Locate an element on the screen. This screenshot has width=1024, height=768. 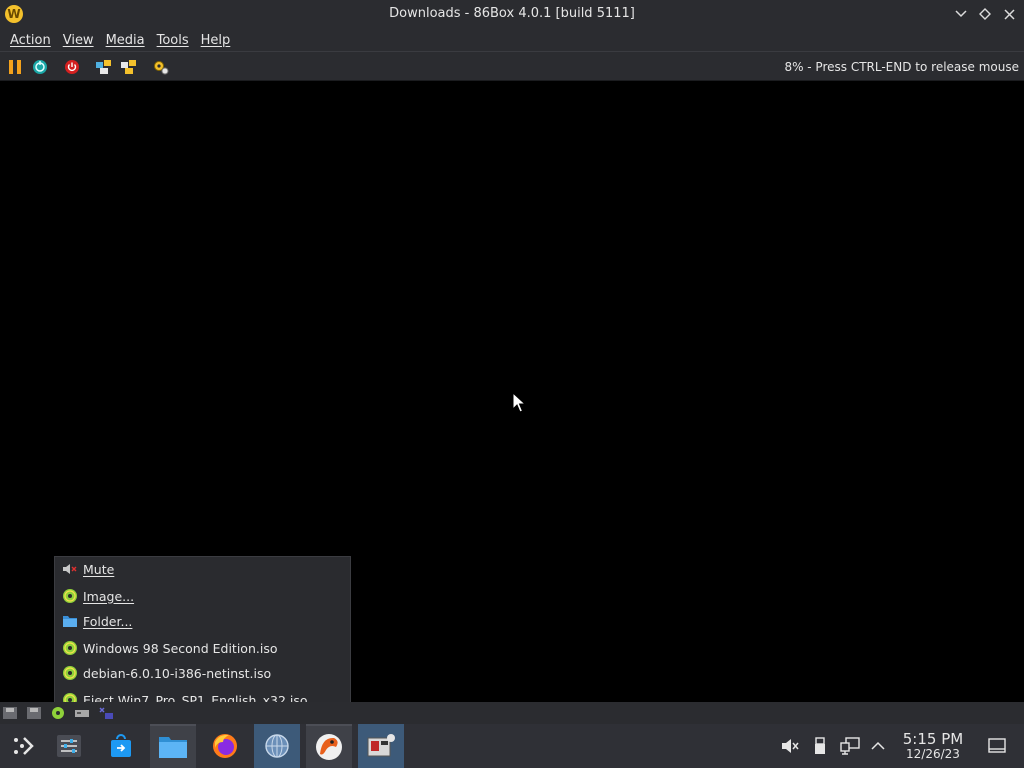
menu-tools: Tools is located at coordinates (173, 40).